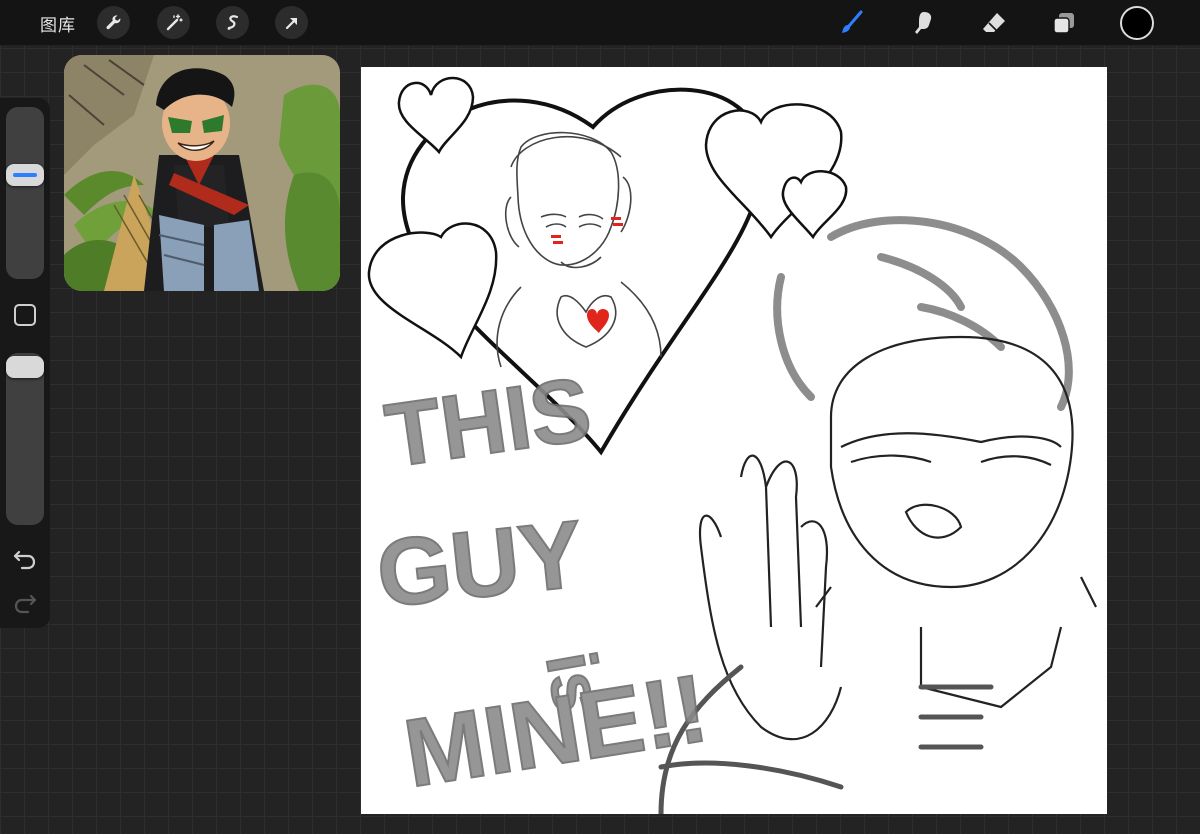 This screenshot has height=834, width=1200. What do you see at coordinates (25, 439) in the screenshot?
I see `opacity-slider` at bounding box center [25, 439].